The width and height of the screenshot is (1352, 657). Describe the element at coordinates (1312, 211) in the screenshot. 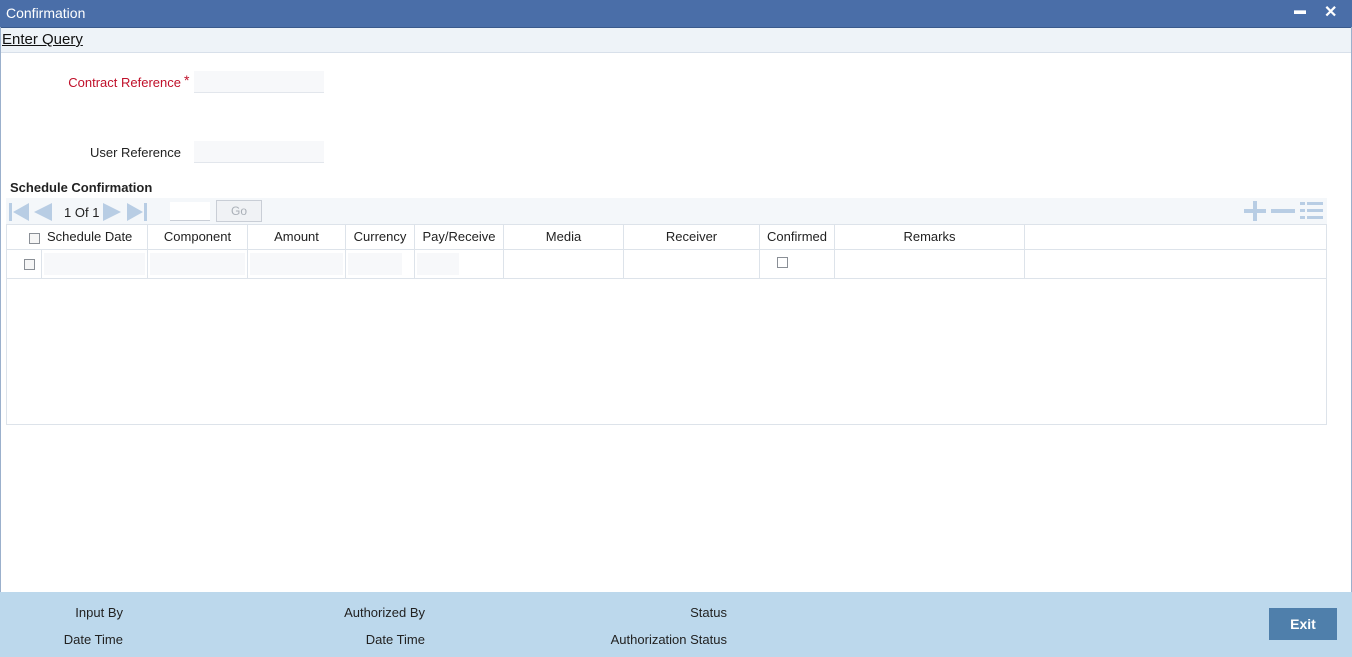

I see `single-record-view-icon` at that location.